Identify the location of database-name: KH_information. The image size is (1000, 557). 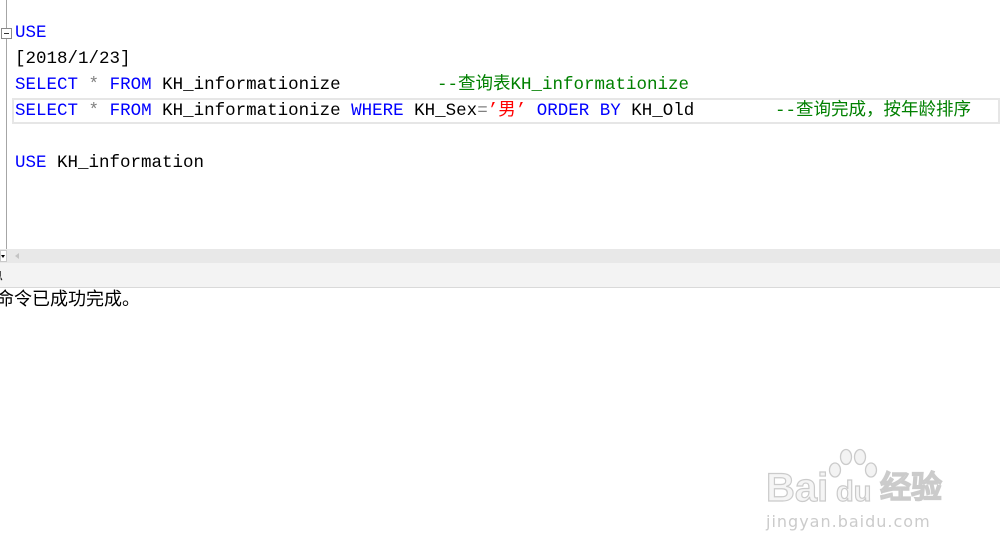
(131, 163).